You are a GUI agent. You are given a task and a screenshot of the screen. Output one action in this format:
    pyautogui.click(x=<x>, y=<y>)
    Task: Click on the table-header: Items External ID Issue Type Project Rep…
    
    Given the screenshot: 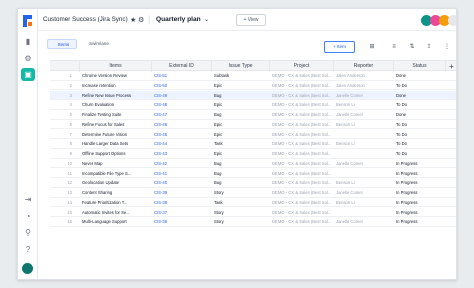 What is the action you would take?
    pyautogui.click(x=253, y=66)
    